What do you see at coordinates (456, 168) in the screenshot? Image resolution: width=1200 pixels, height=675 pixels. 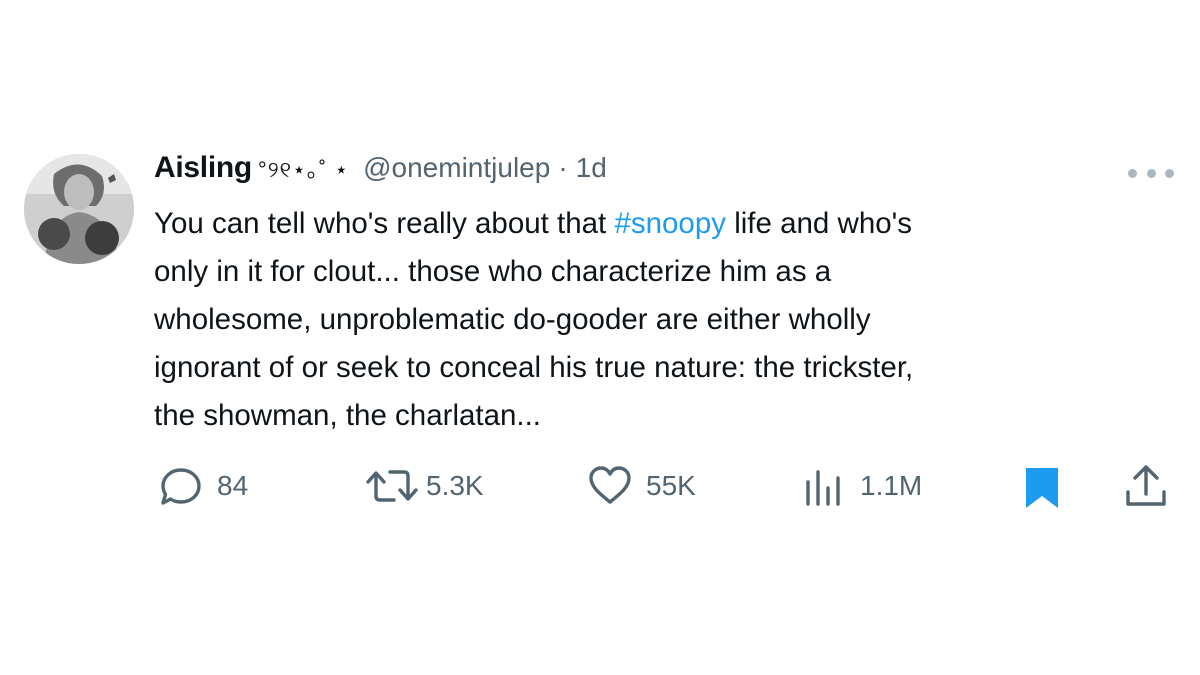 I see `user-handle: @onemintjulep` at bounding box center [456, 168].